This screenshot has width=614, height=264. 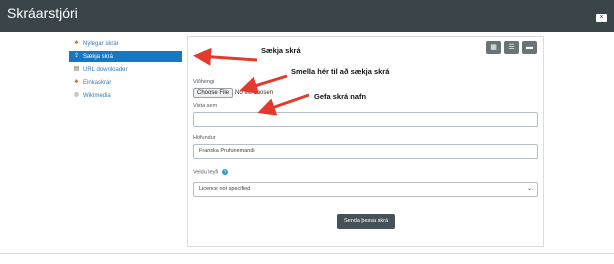 What do you see at coordinates (205, 106) in the screenshot?
I see `save-as-label: Vista sem` at bounding box center [205, 106].